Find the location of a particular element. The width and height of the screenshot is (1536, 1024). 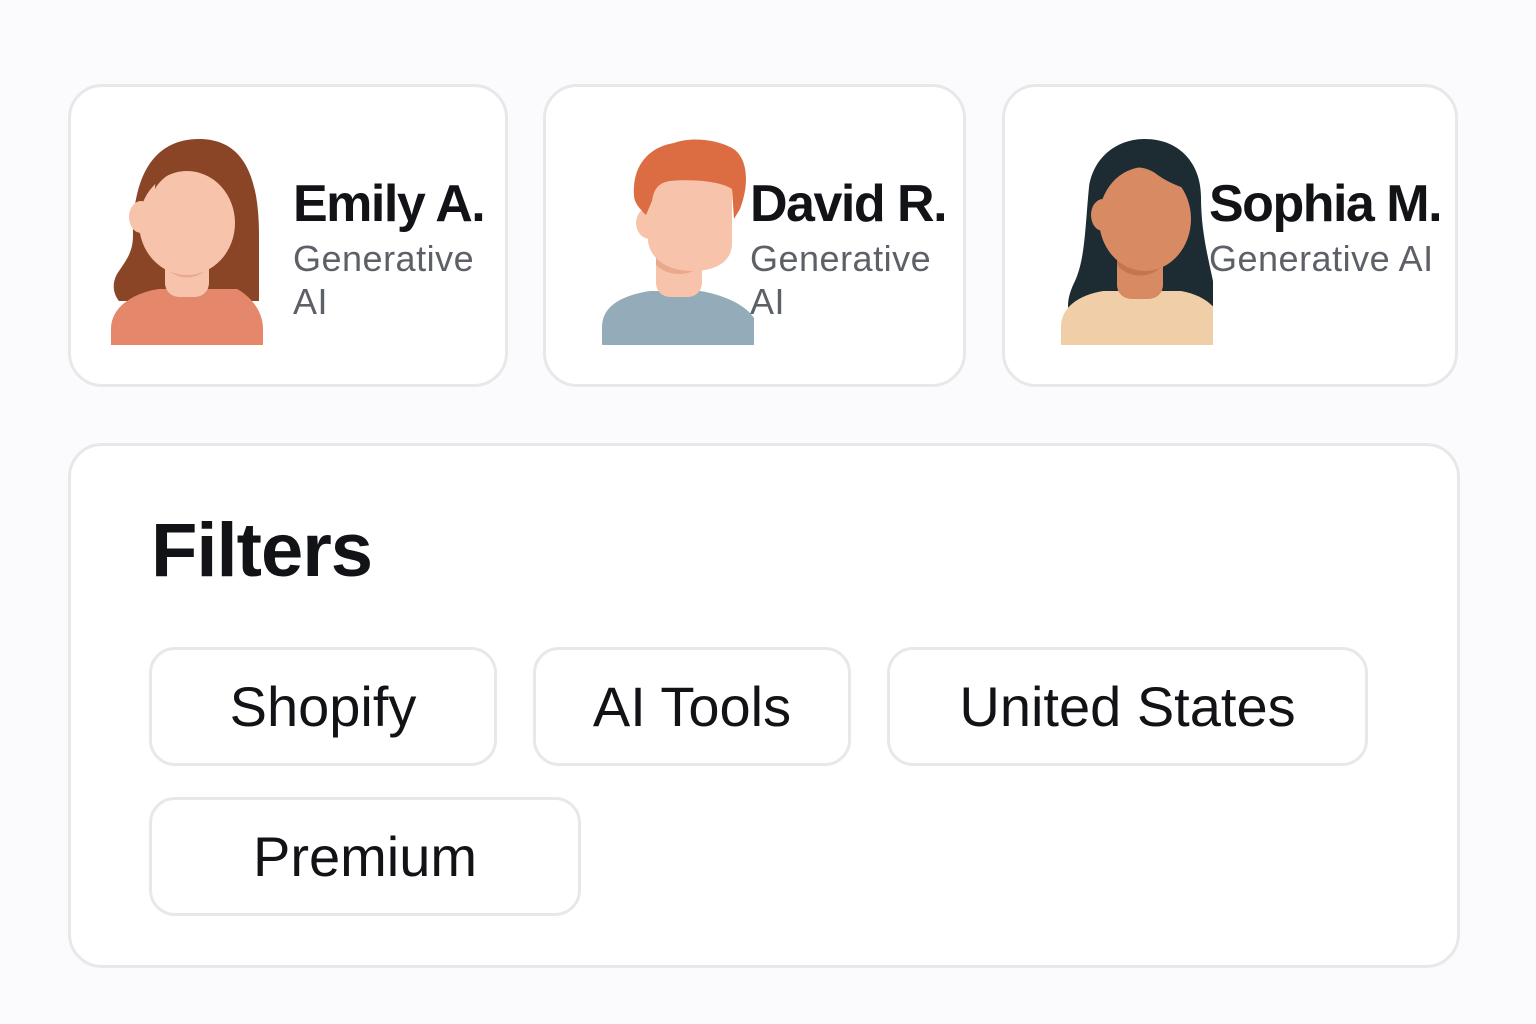

profile-info: Emily A. Generative AI is located at coordinates (398, 249).